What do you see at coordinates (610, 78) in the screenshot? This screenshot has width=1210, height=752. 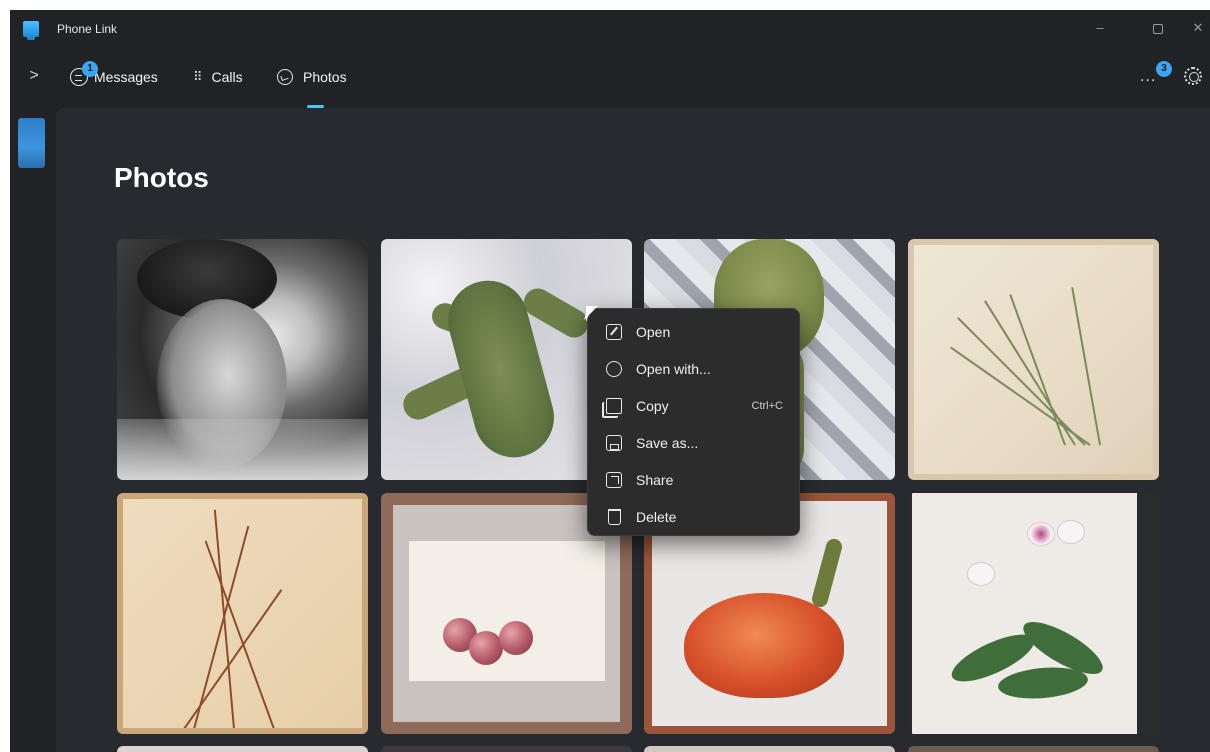 I see `top-navigation: > Messages 1 ⠿ Calls Photos ... 3` at bounding box center [610, 78].